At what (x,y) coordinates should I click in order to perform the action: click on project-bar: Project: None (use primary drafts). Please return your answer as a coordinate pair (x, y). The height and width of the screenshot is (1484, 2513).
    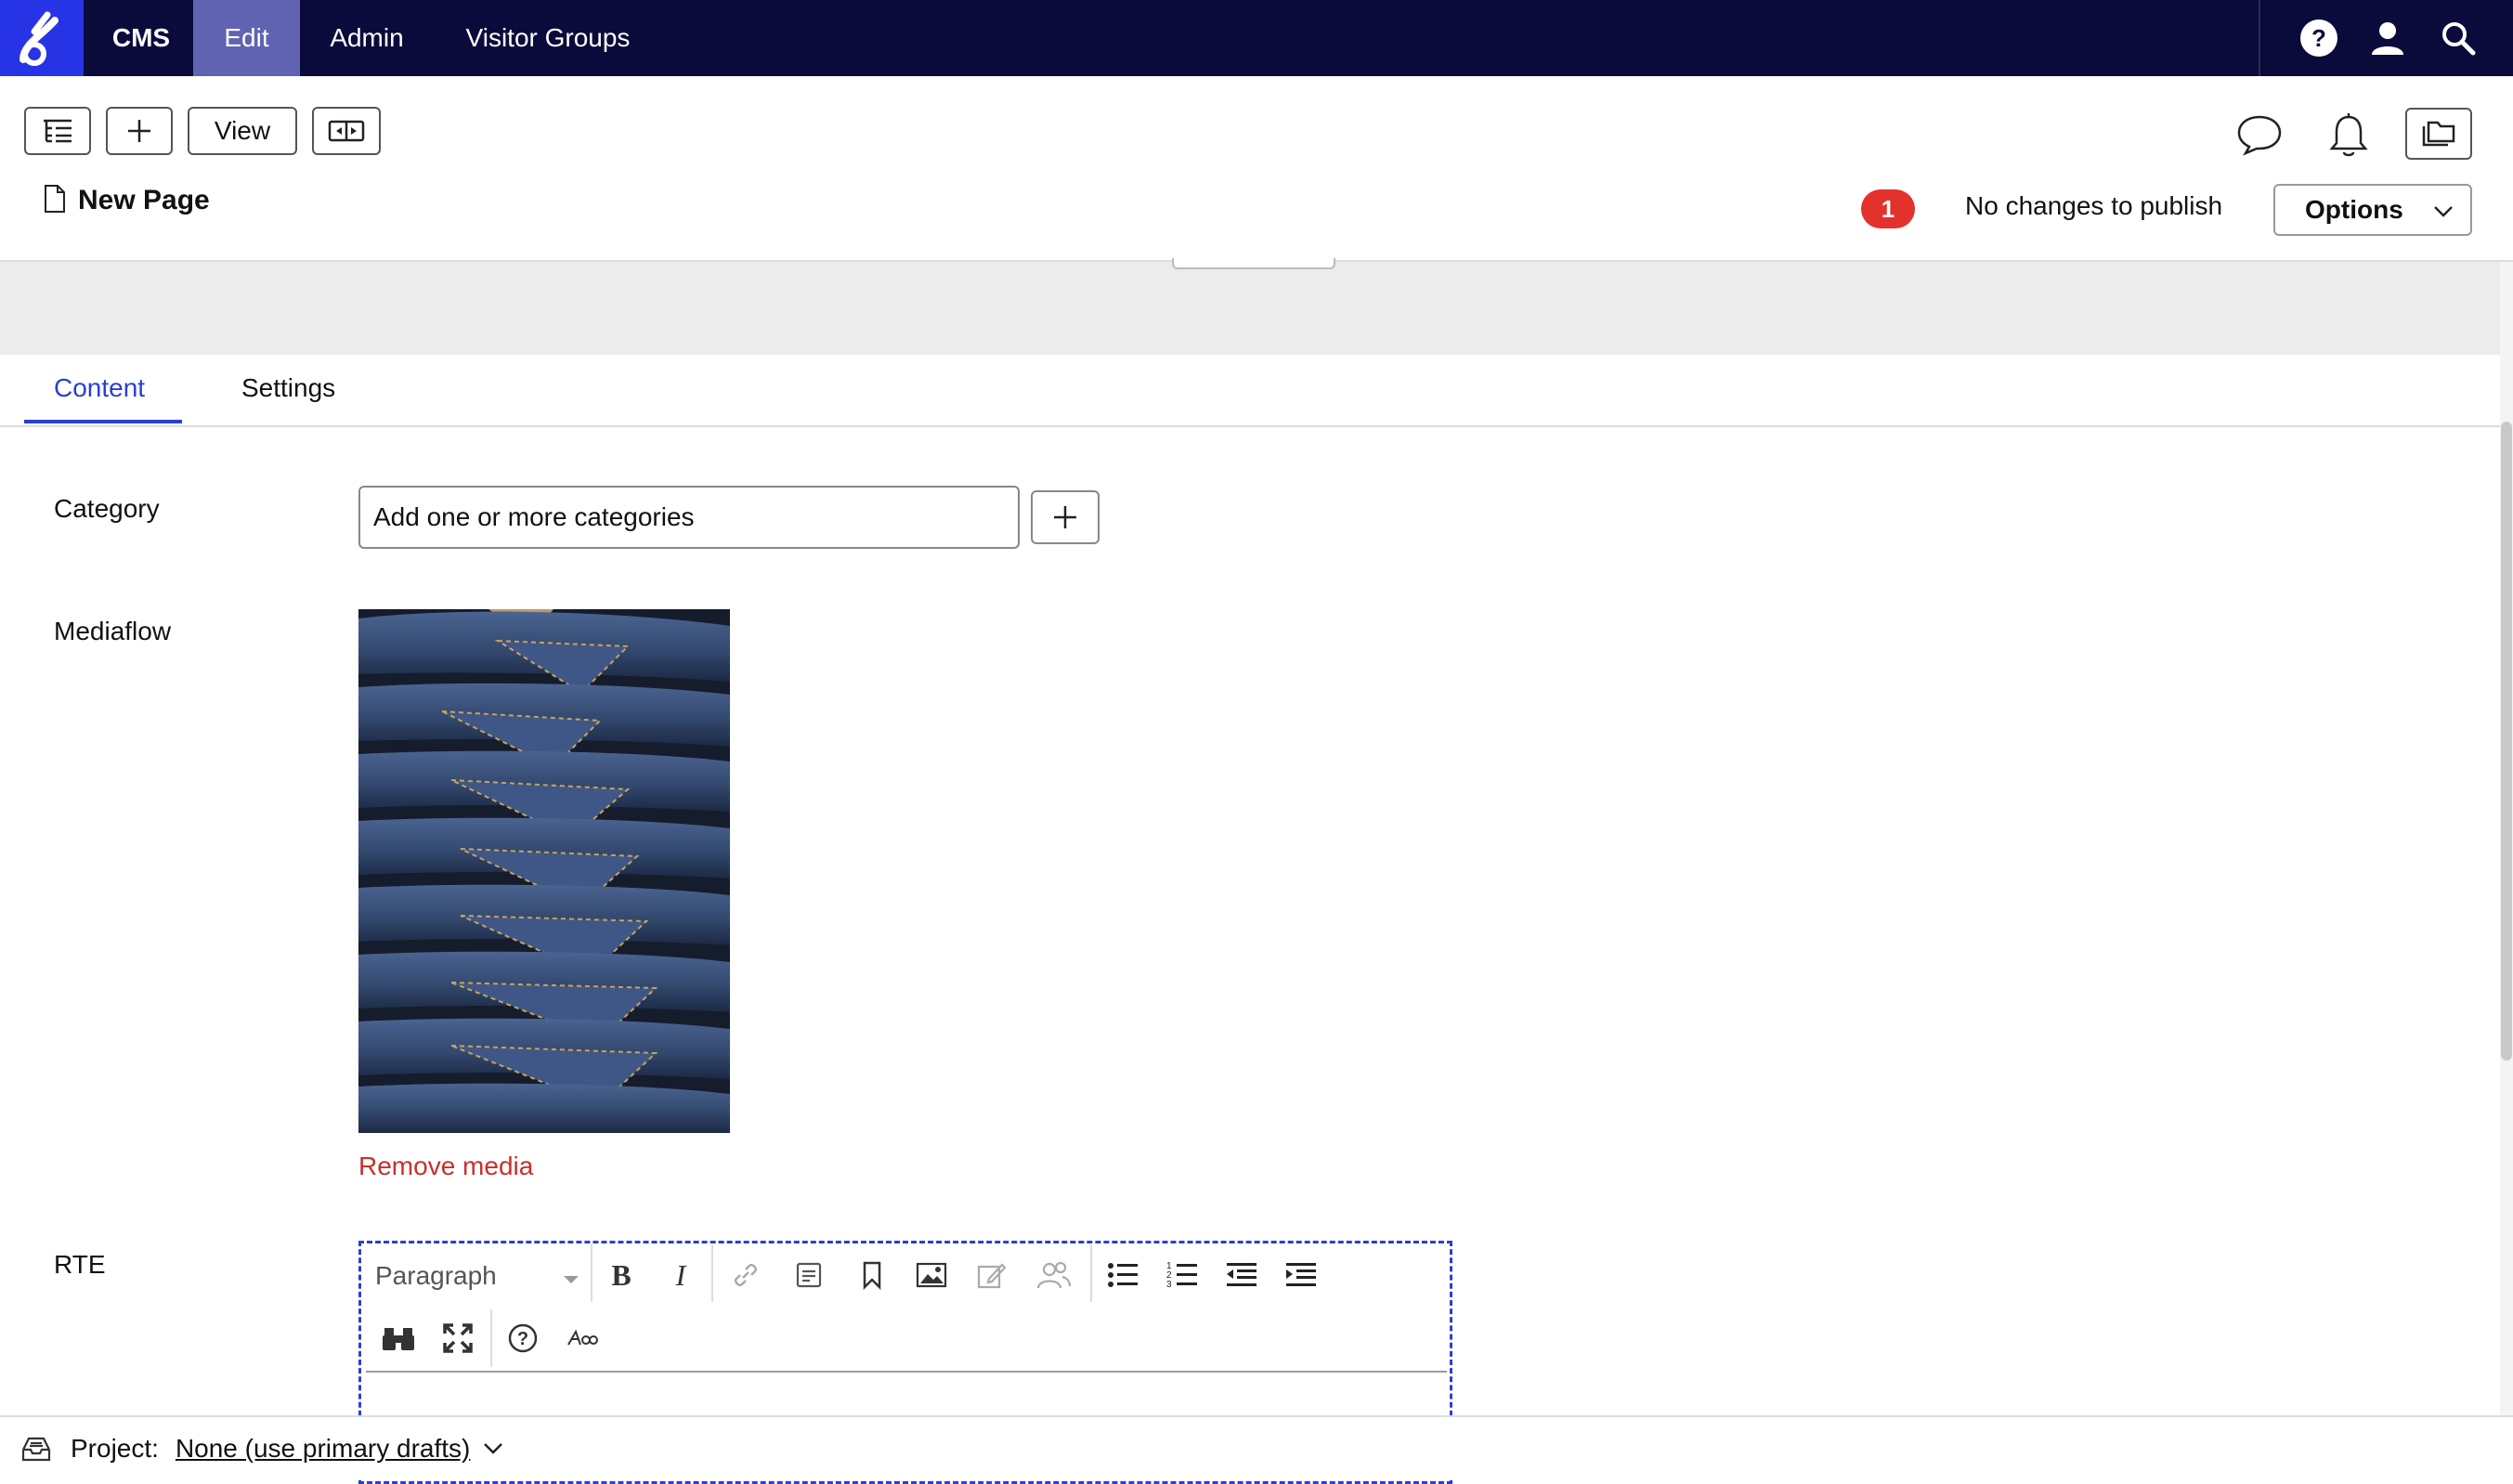
    Looking at the image, I should click on (1256, 1447).